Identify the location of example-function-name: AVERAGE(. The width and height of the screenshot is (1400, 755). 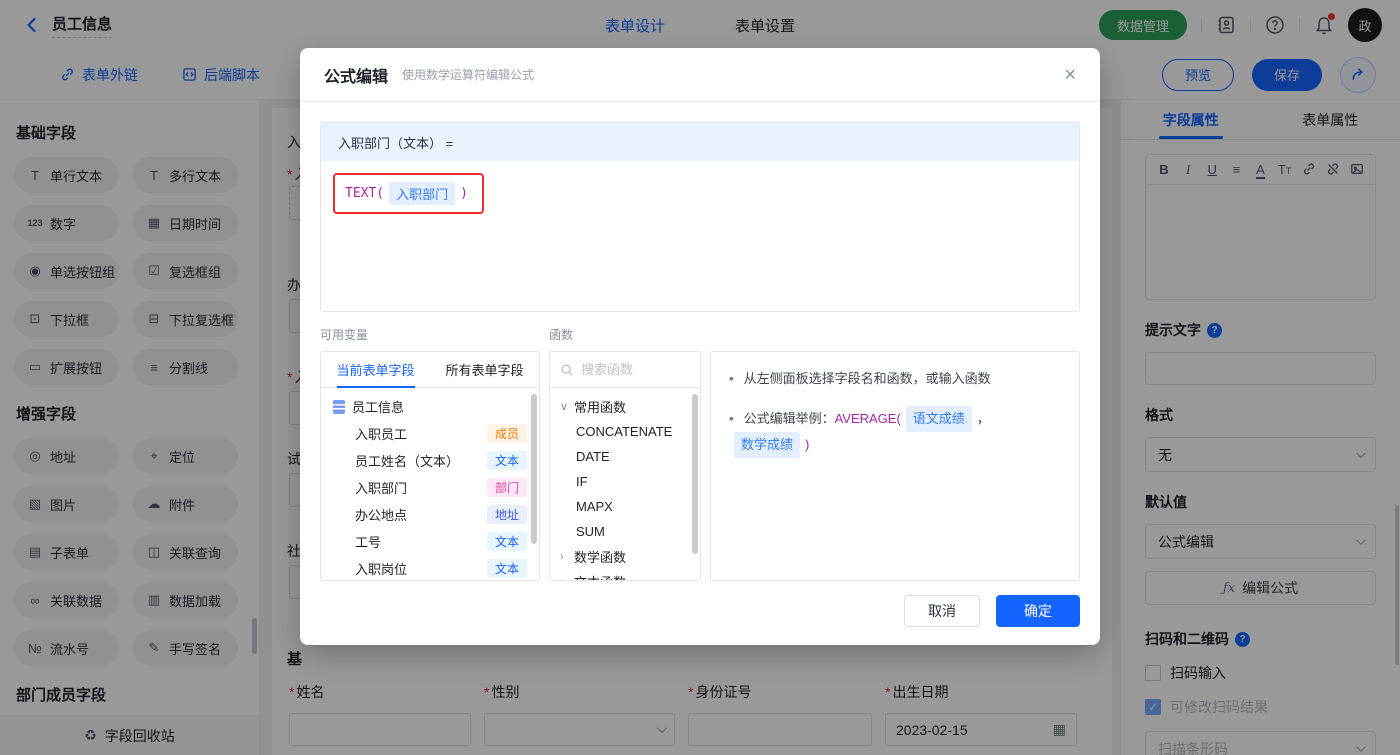
(867, 418).